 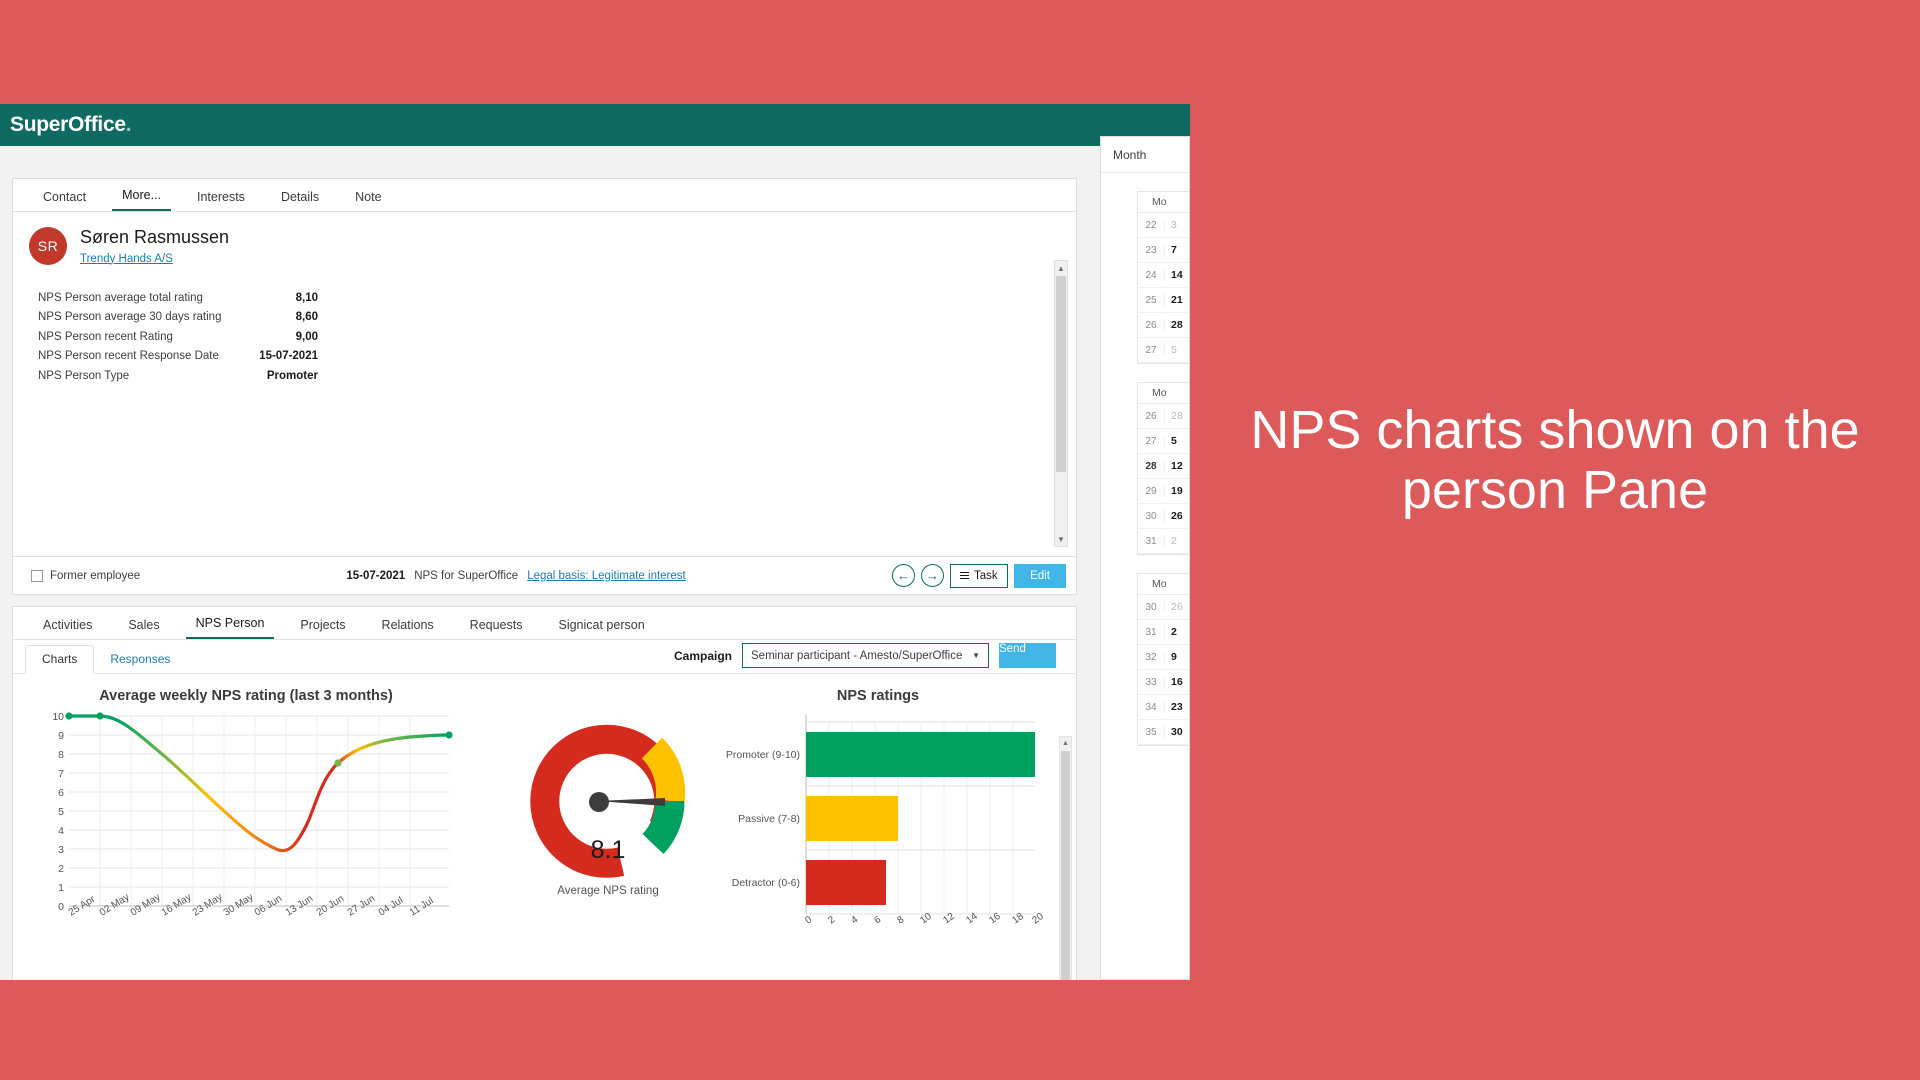 I want to click on contact-tab-bar: Contact More... Interests Details Note, so click(x=544, y=195).